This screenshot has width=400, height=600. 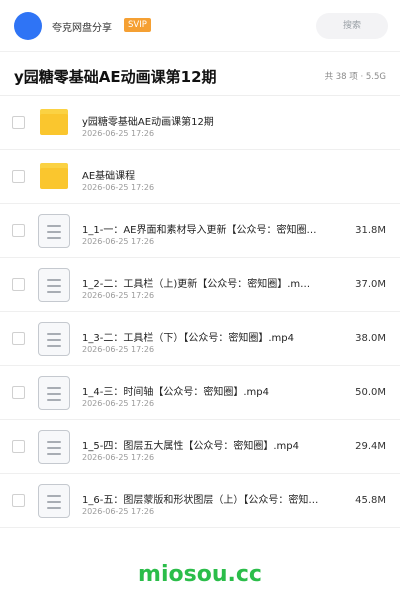 What do you see at coordinates (200, 574) in the screenshot?
I see `watermark: miosou.cc` at bounding box center [200, 574].